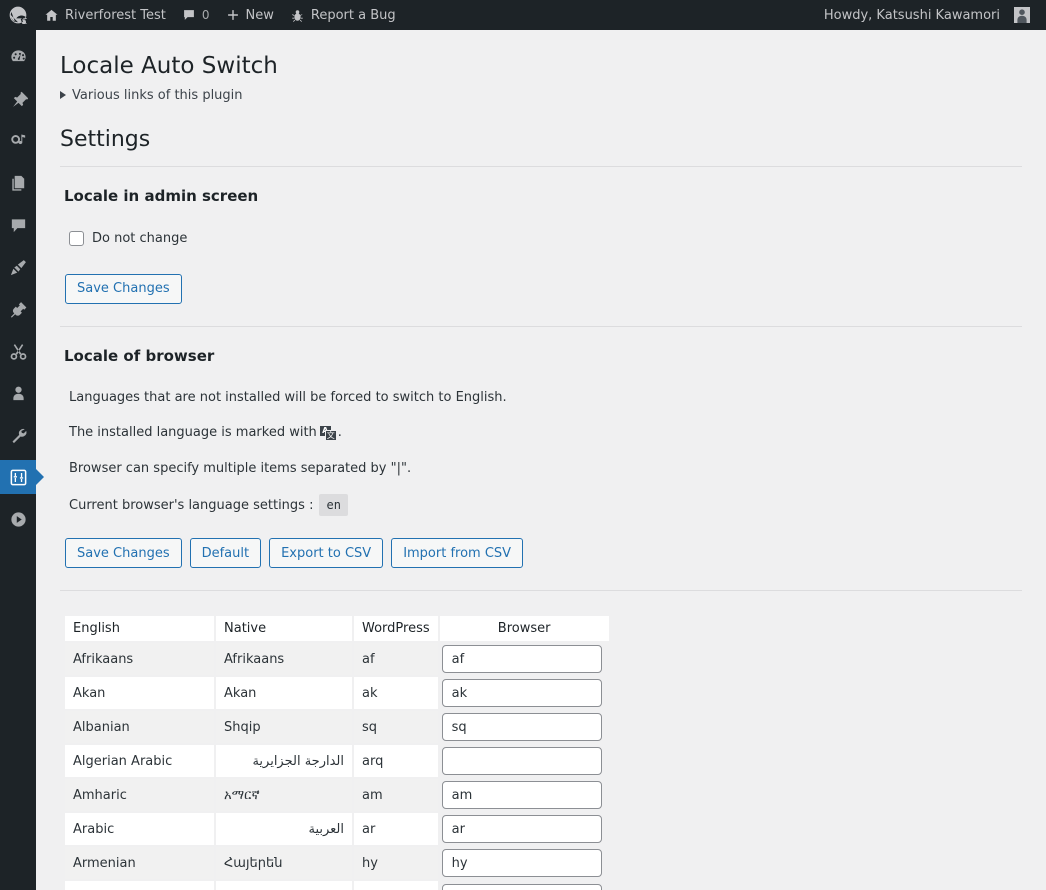 The image size is (1046, 890). What do you see at coordinates (396, 795) in the screenshot?
I see `cell-wordpress: am` at bounding box center [396, 795].